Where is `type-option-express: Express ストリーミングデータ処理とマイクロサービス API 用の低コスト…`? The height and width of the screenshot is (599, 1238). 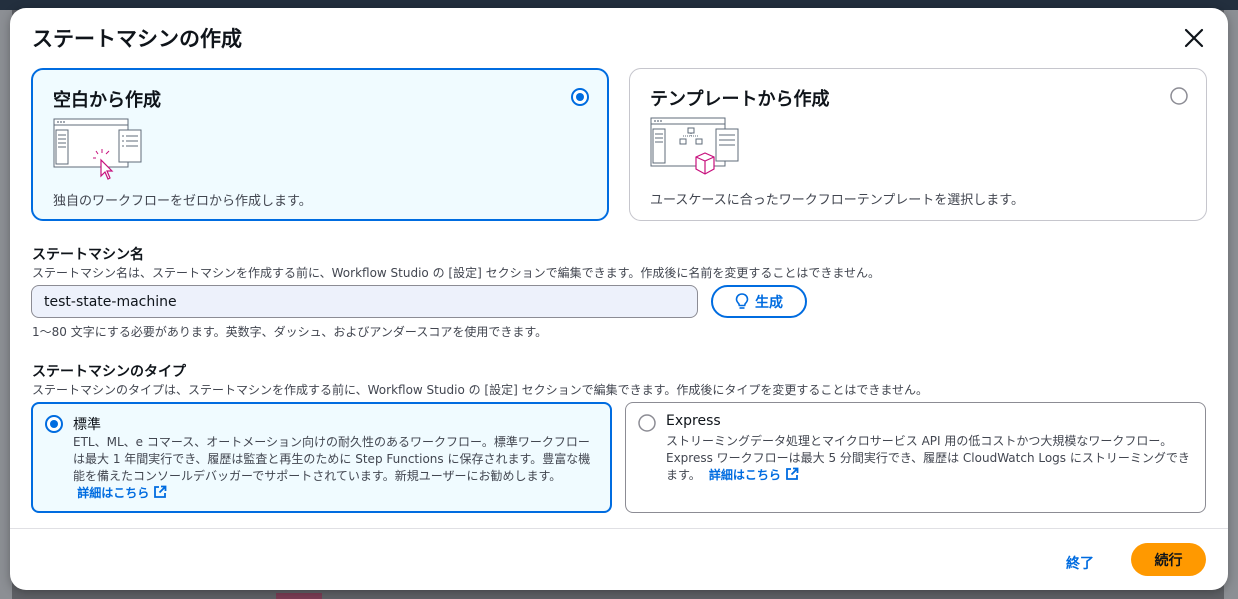
type-option-express: Express ストリーミングデータ処理とマイクロサービス API 用の低コスト… is located at coordinates (915, 457).